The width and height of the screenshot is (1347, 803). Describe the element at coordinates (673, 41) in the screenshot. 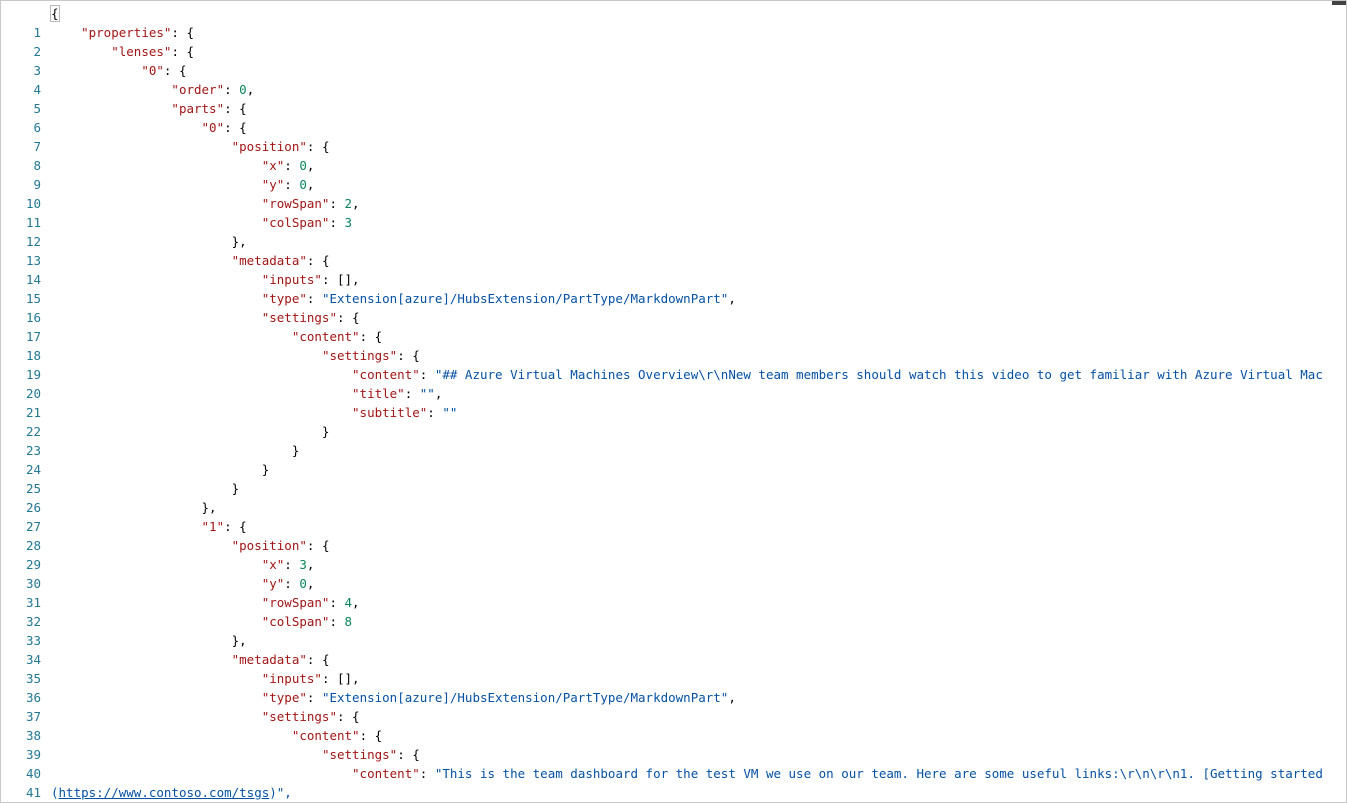

I see `code-line: 2 "properties": {` at that location.